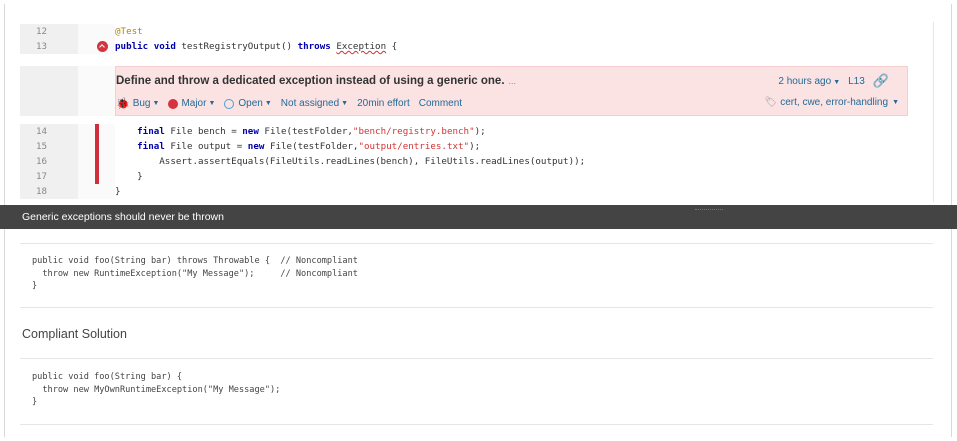 The image size is (957, 441). What do you see at coordinates (832, 102) in the screenshot?
I see `tags-dropdown: 🏷 cert, cwe, error-handling ▼` at bounding box center [832, 102].